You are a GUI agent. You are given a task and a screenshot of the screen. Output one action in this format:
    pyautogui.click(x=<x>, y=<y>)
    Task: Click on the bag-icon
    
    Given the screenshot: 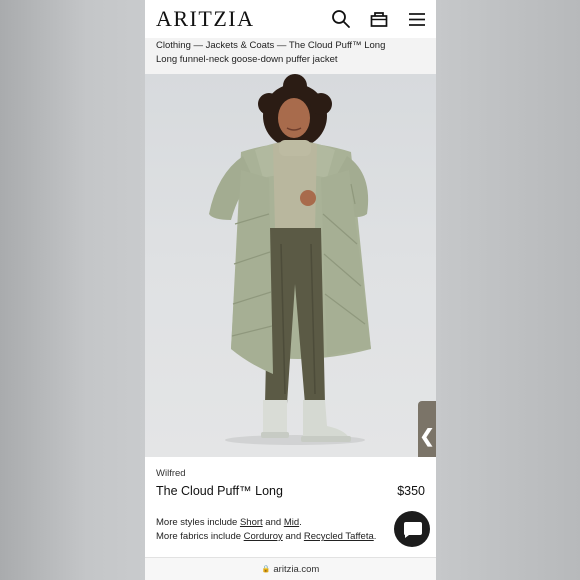 What is the action you would take?
    pyautogui.click(x=379, y=19)
    